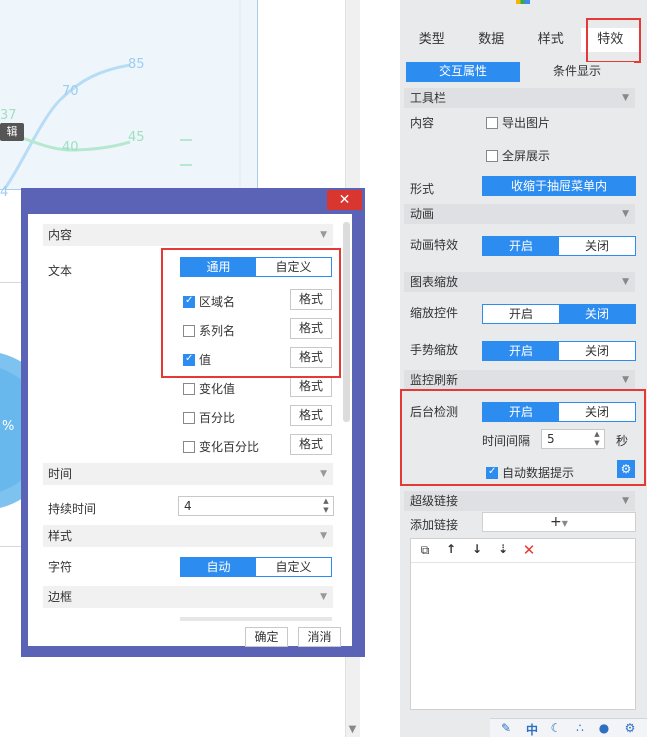 This screenshot has width=647, height=737. I want to click on highlight-effects-tab, so click(613, 40).